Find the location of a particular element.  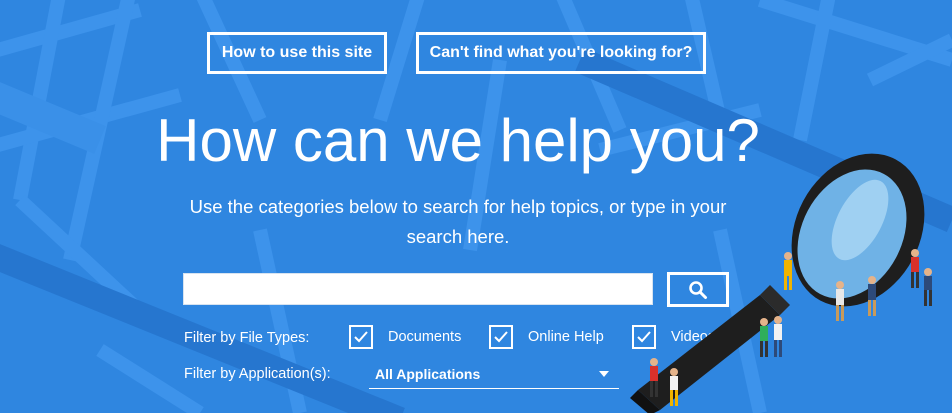

dropdown-arrow-icon is located at coordinates (604, 373).